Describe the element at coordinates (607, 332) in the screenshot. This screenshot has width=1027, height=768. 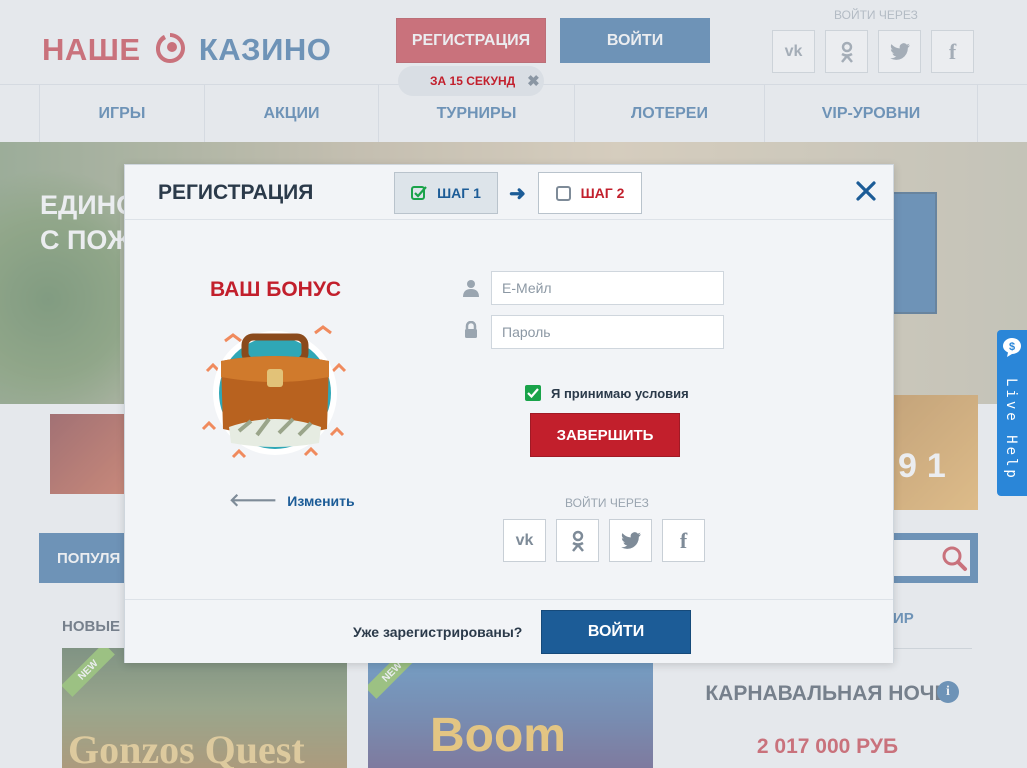
I see `password-field` at that location.